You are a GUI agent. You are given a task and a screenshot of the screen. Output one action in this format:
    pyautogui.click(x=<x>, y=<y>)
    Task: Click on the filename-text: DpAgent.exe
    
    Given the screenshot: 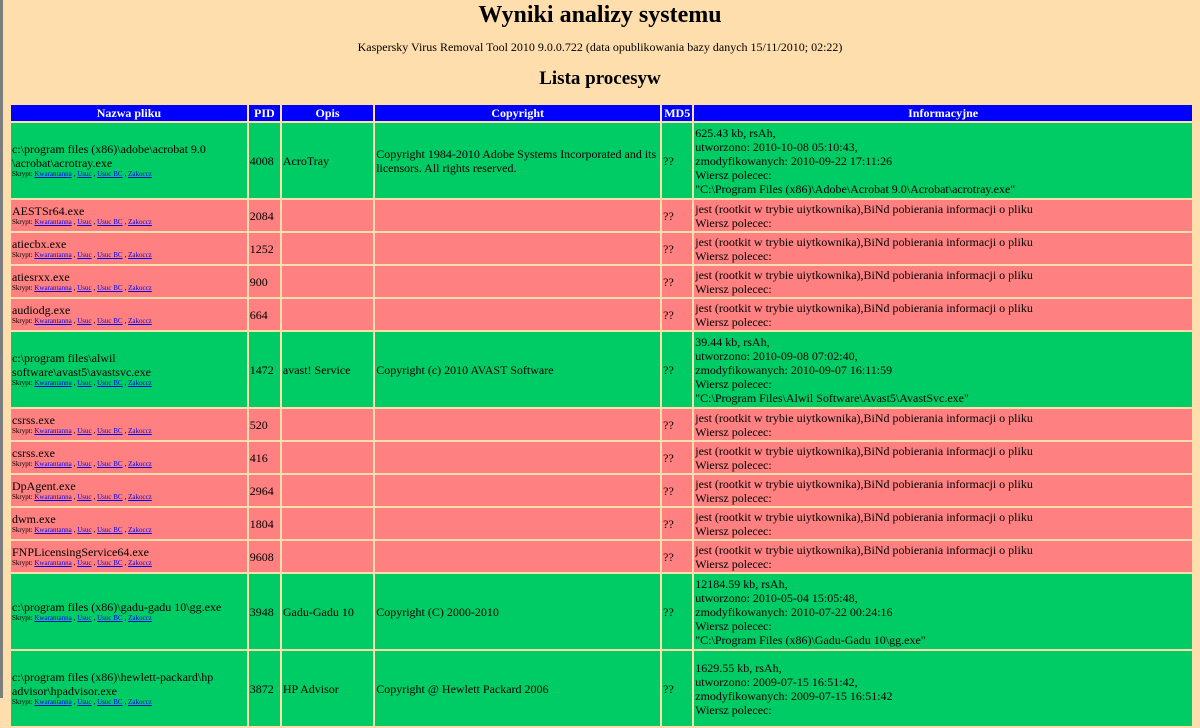 What is the action you would take?
    pyautogui.click(x=44, y=486)
    